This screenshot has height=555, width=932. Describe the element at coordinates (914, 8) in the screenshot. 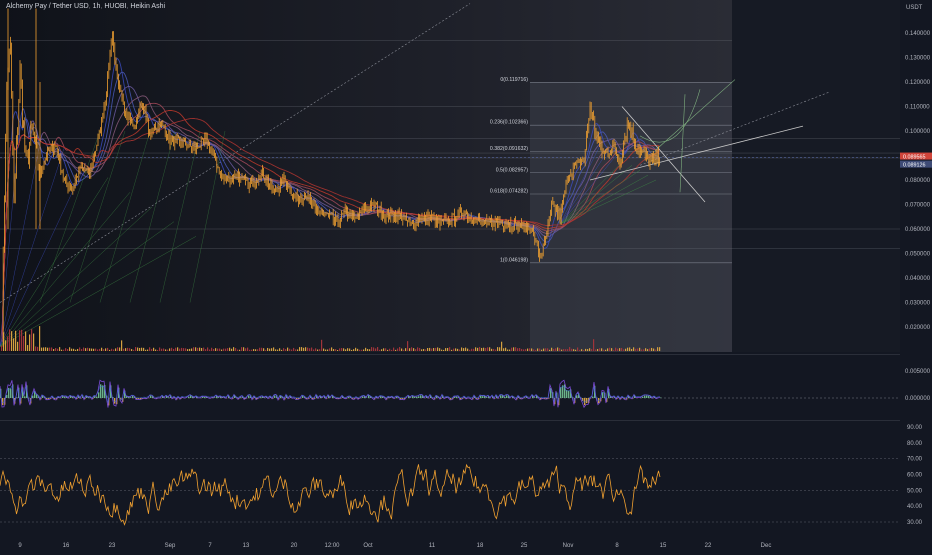

I see `currency-label: USDT` at that location.